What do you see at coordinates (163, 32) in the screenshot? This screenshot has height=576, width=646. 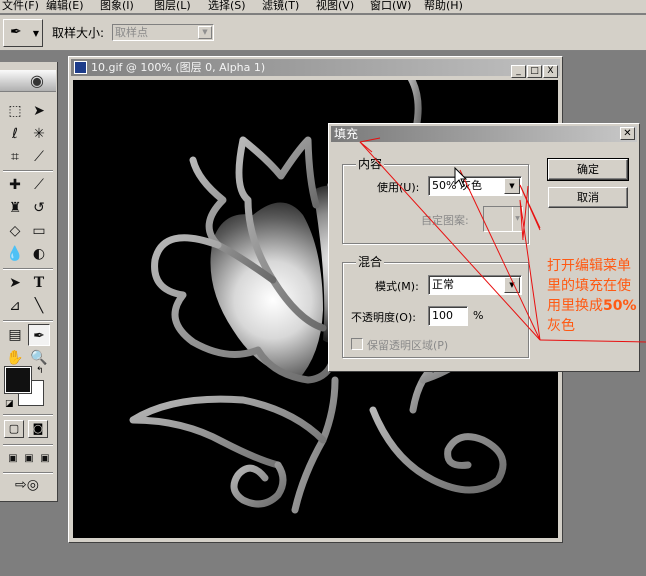 I see `sample-size-select: 取样点 ▼` at bounding box center [163, 32].